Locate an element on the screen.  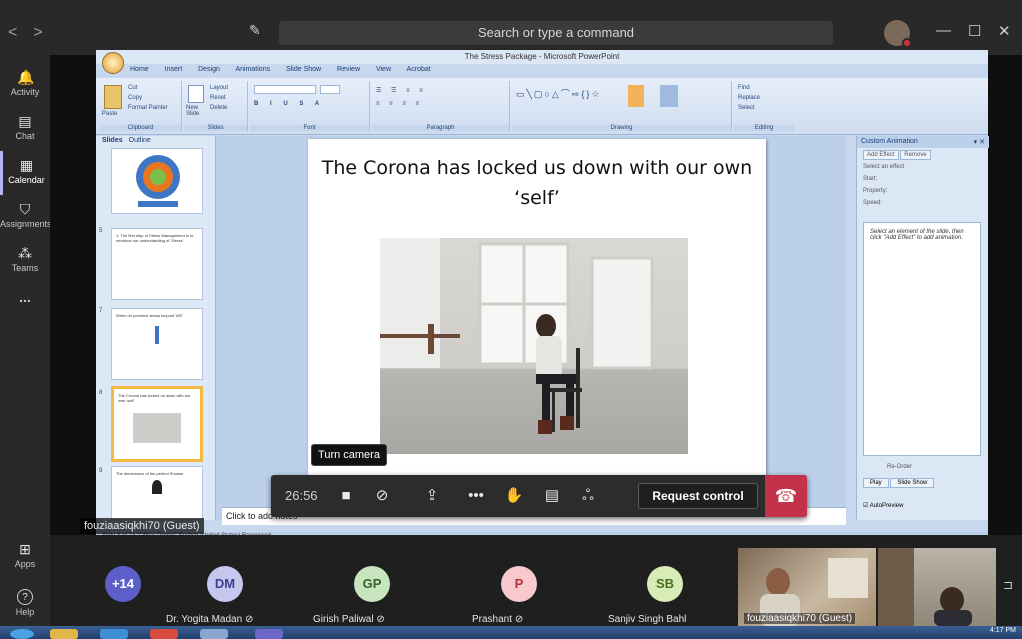
app-taskbar-icon is located at coordinates (214, 634).